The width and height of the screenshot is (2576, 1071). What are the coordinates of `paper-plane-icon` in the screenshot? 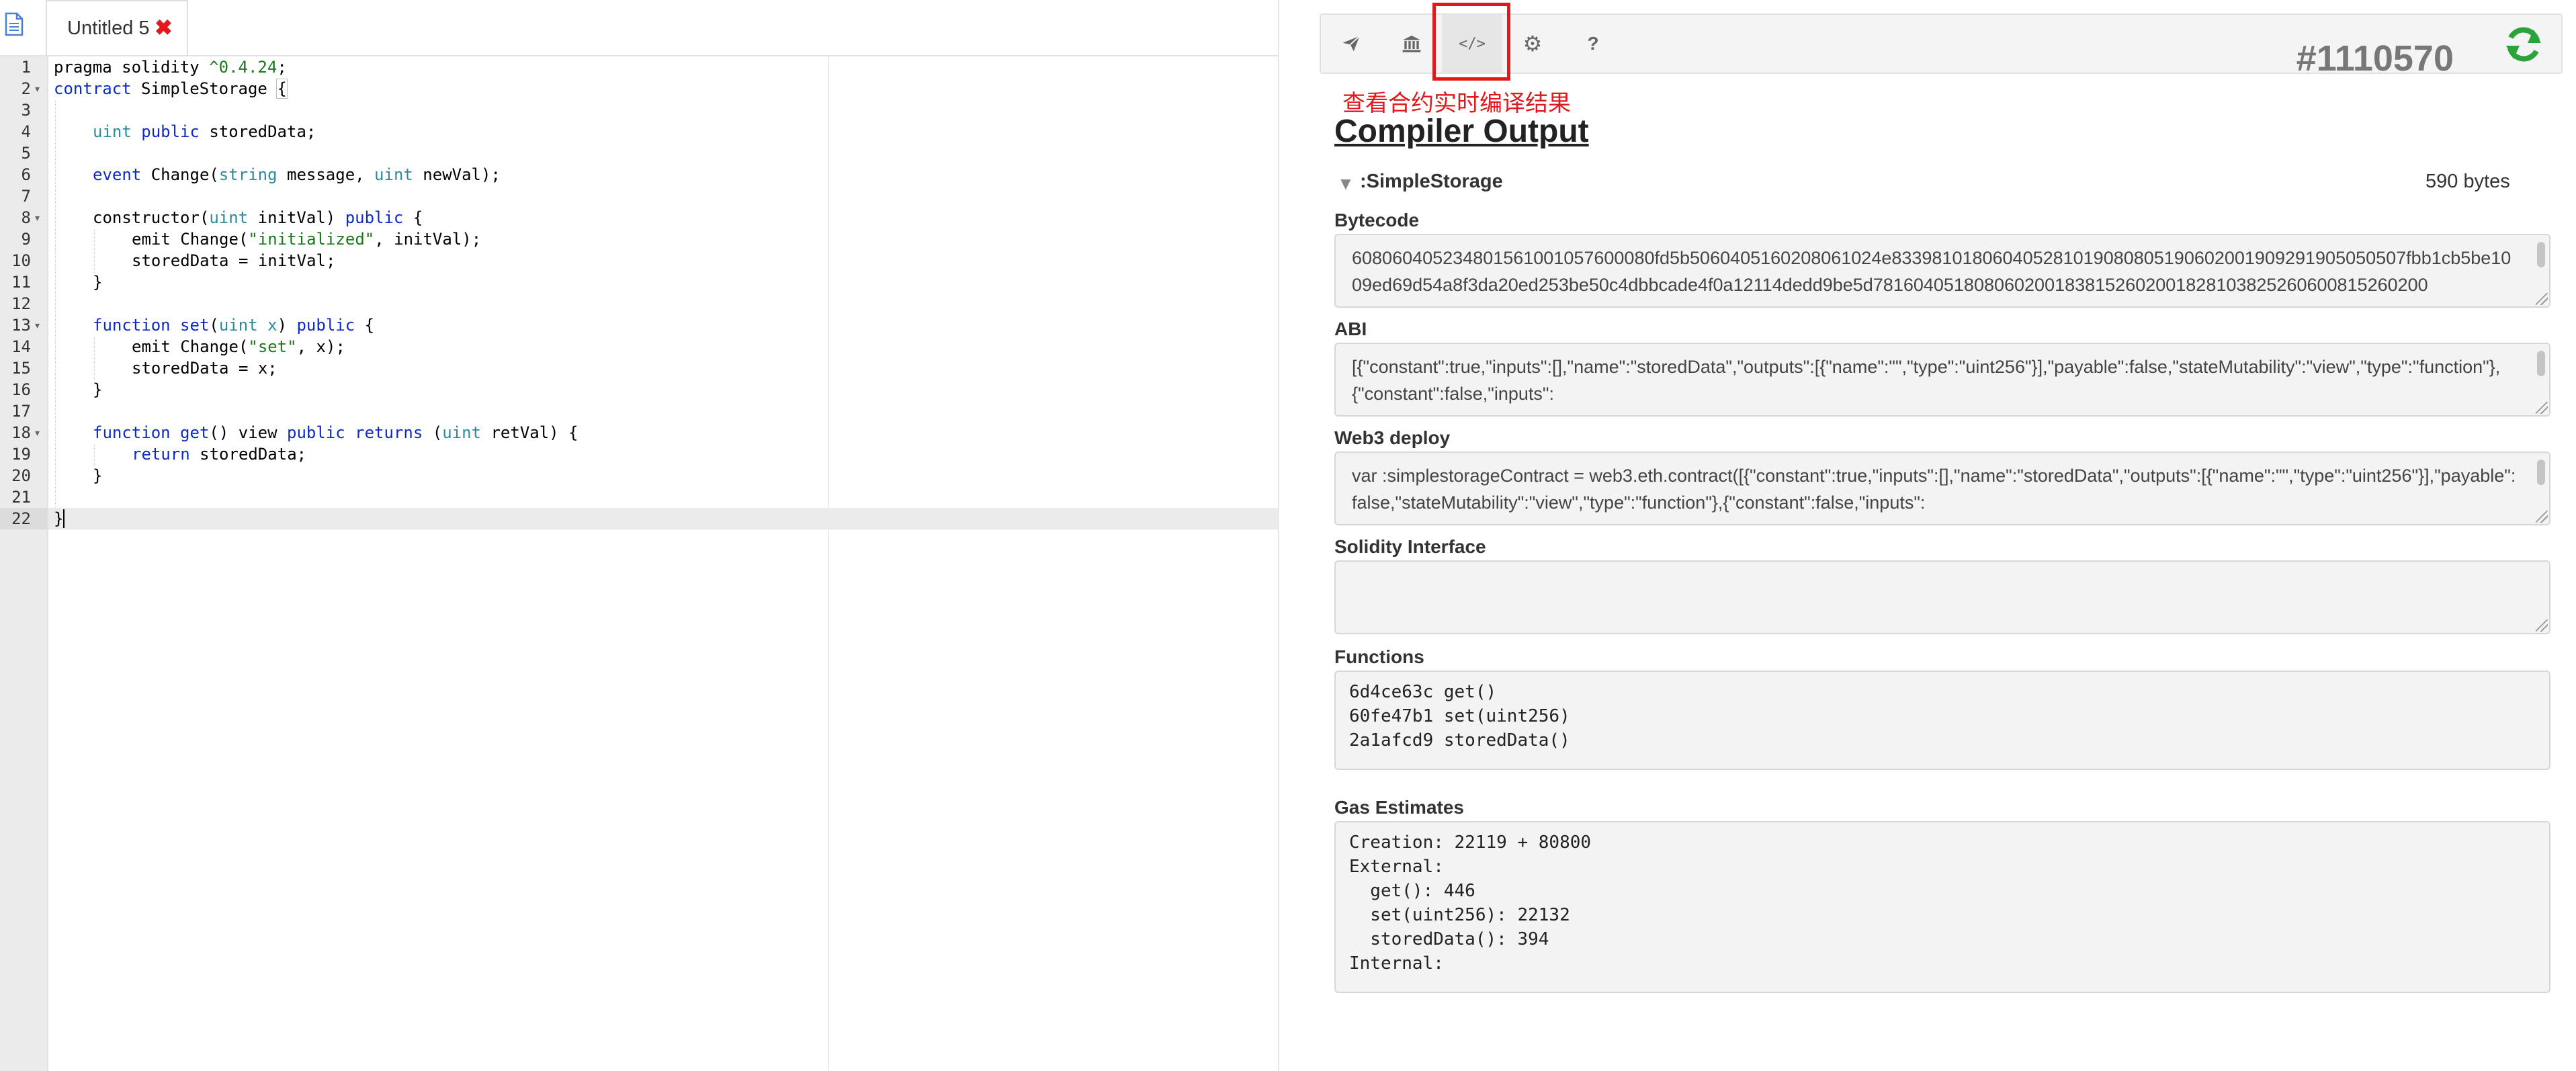 It's located at (1351, 44).